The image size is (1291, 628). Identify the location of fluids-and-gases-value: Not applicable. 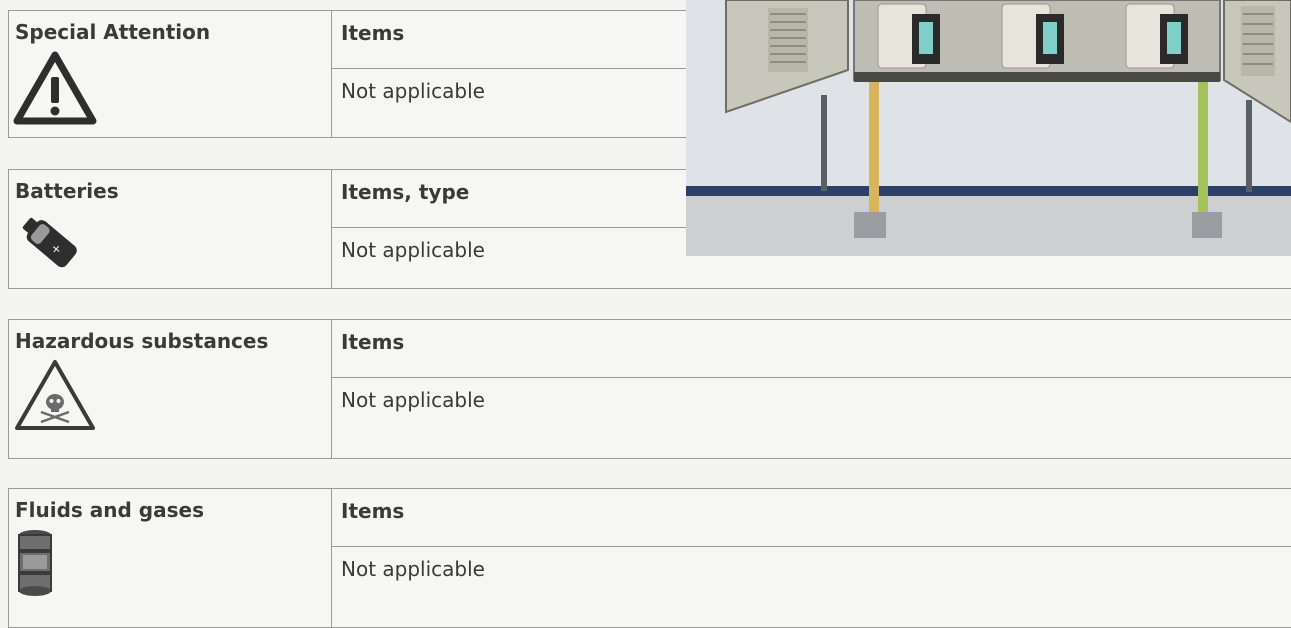
(413, 569).